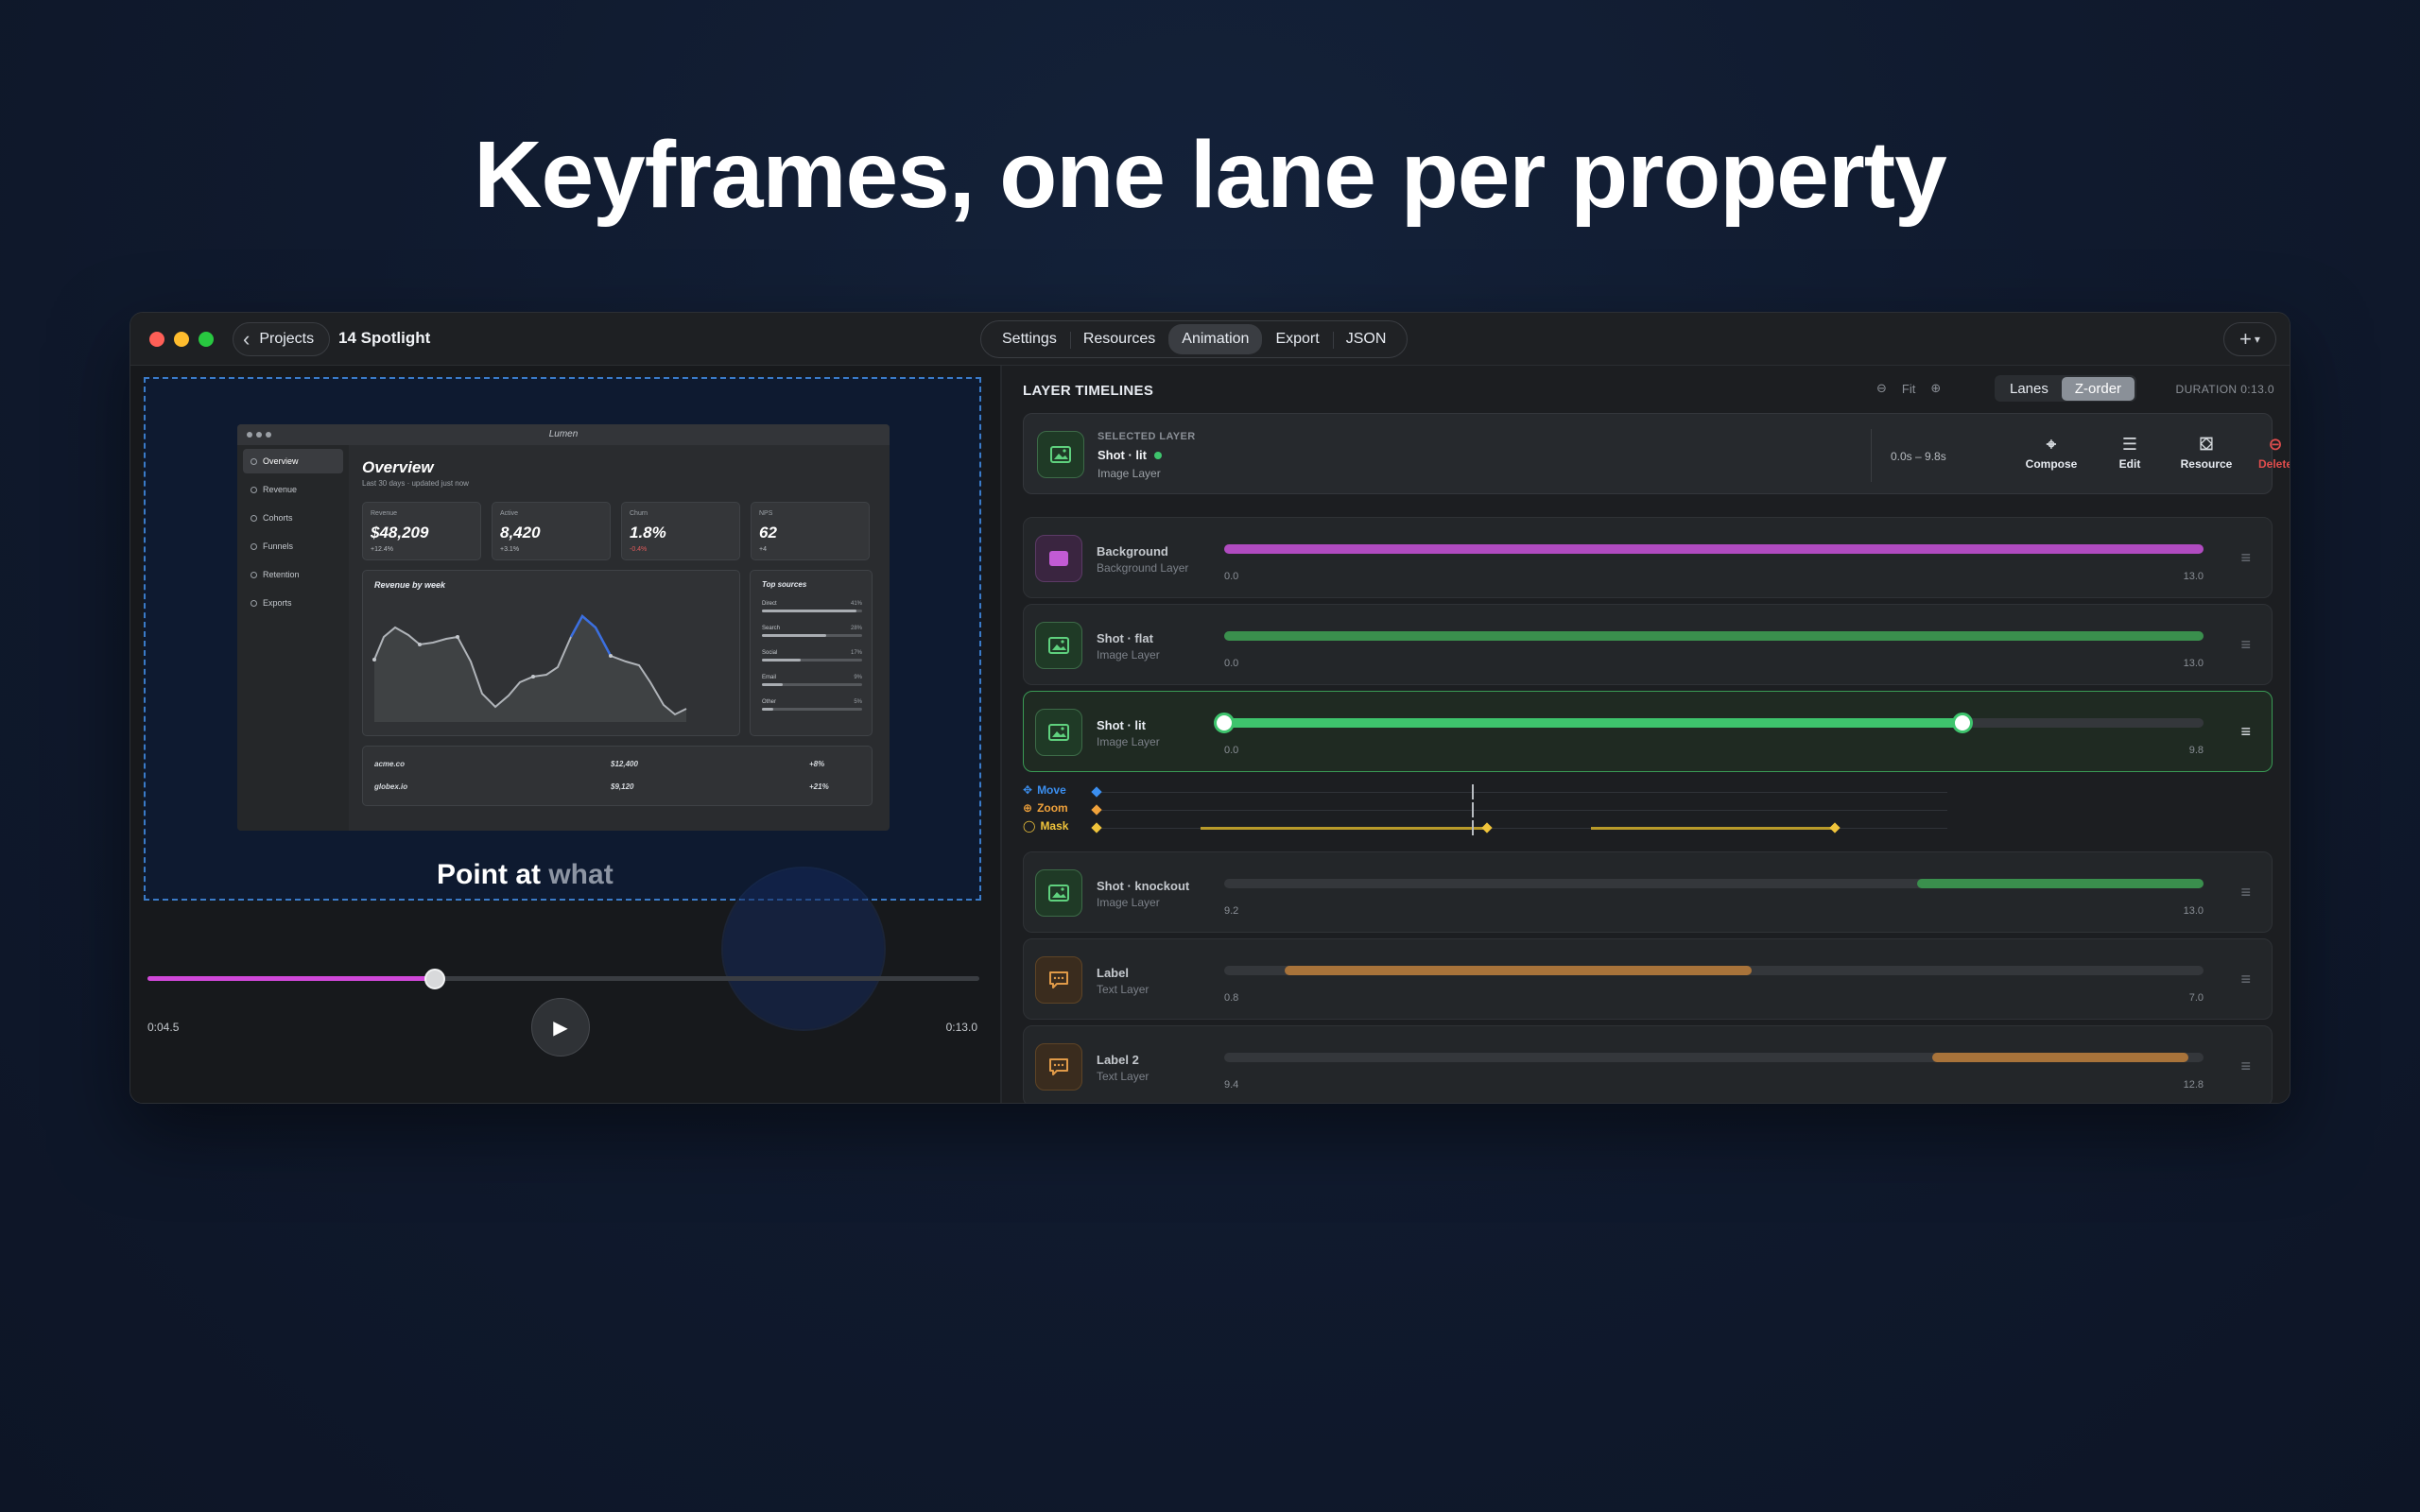 This screenshot has height=1512, width=2420. Describe the element at coordinates (529, 668) in the screenshot. I see `mock-chart-svg` at that location.